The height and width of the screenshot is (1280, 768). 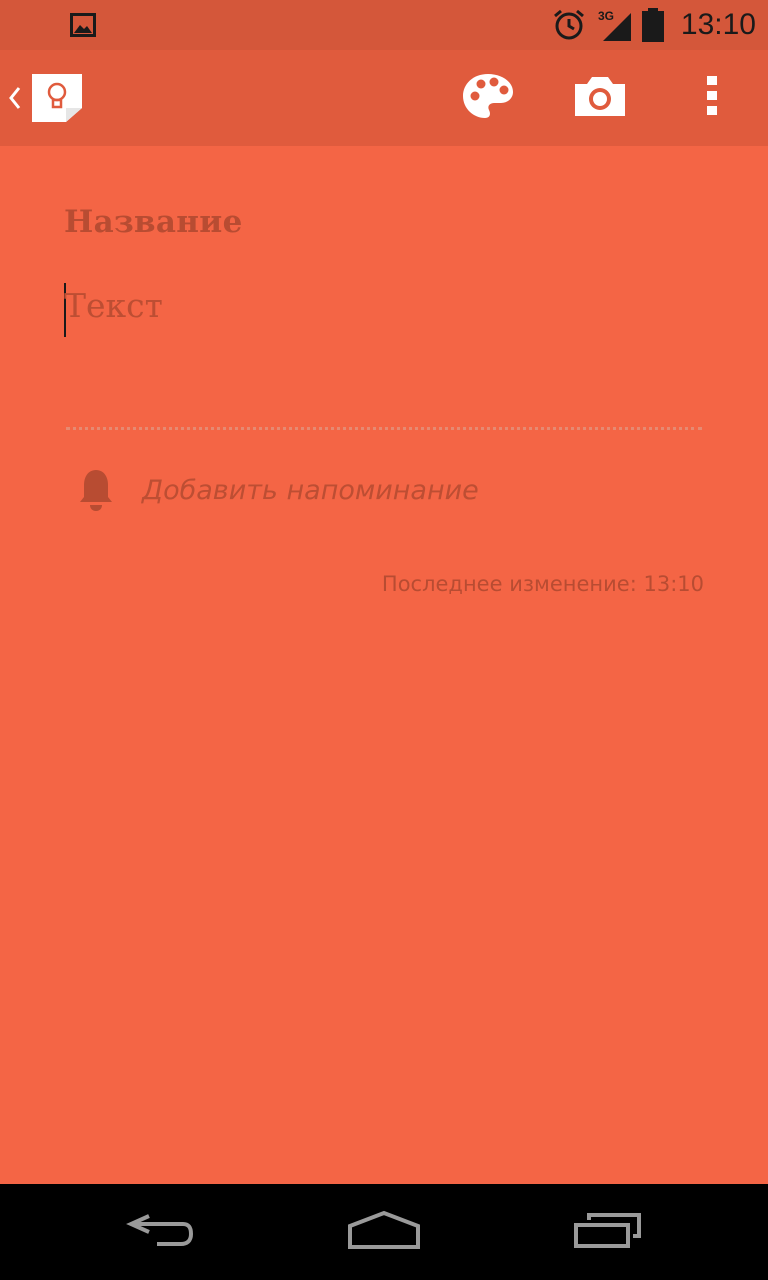 I want to click on camera-icon, so click(x=600, y=98).